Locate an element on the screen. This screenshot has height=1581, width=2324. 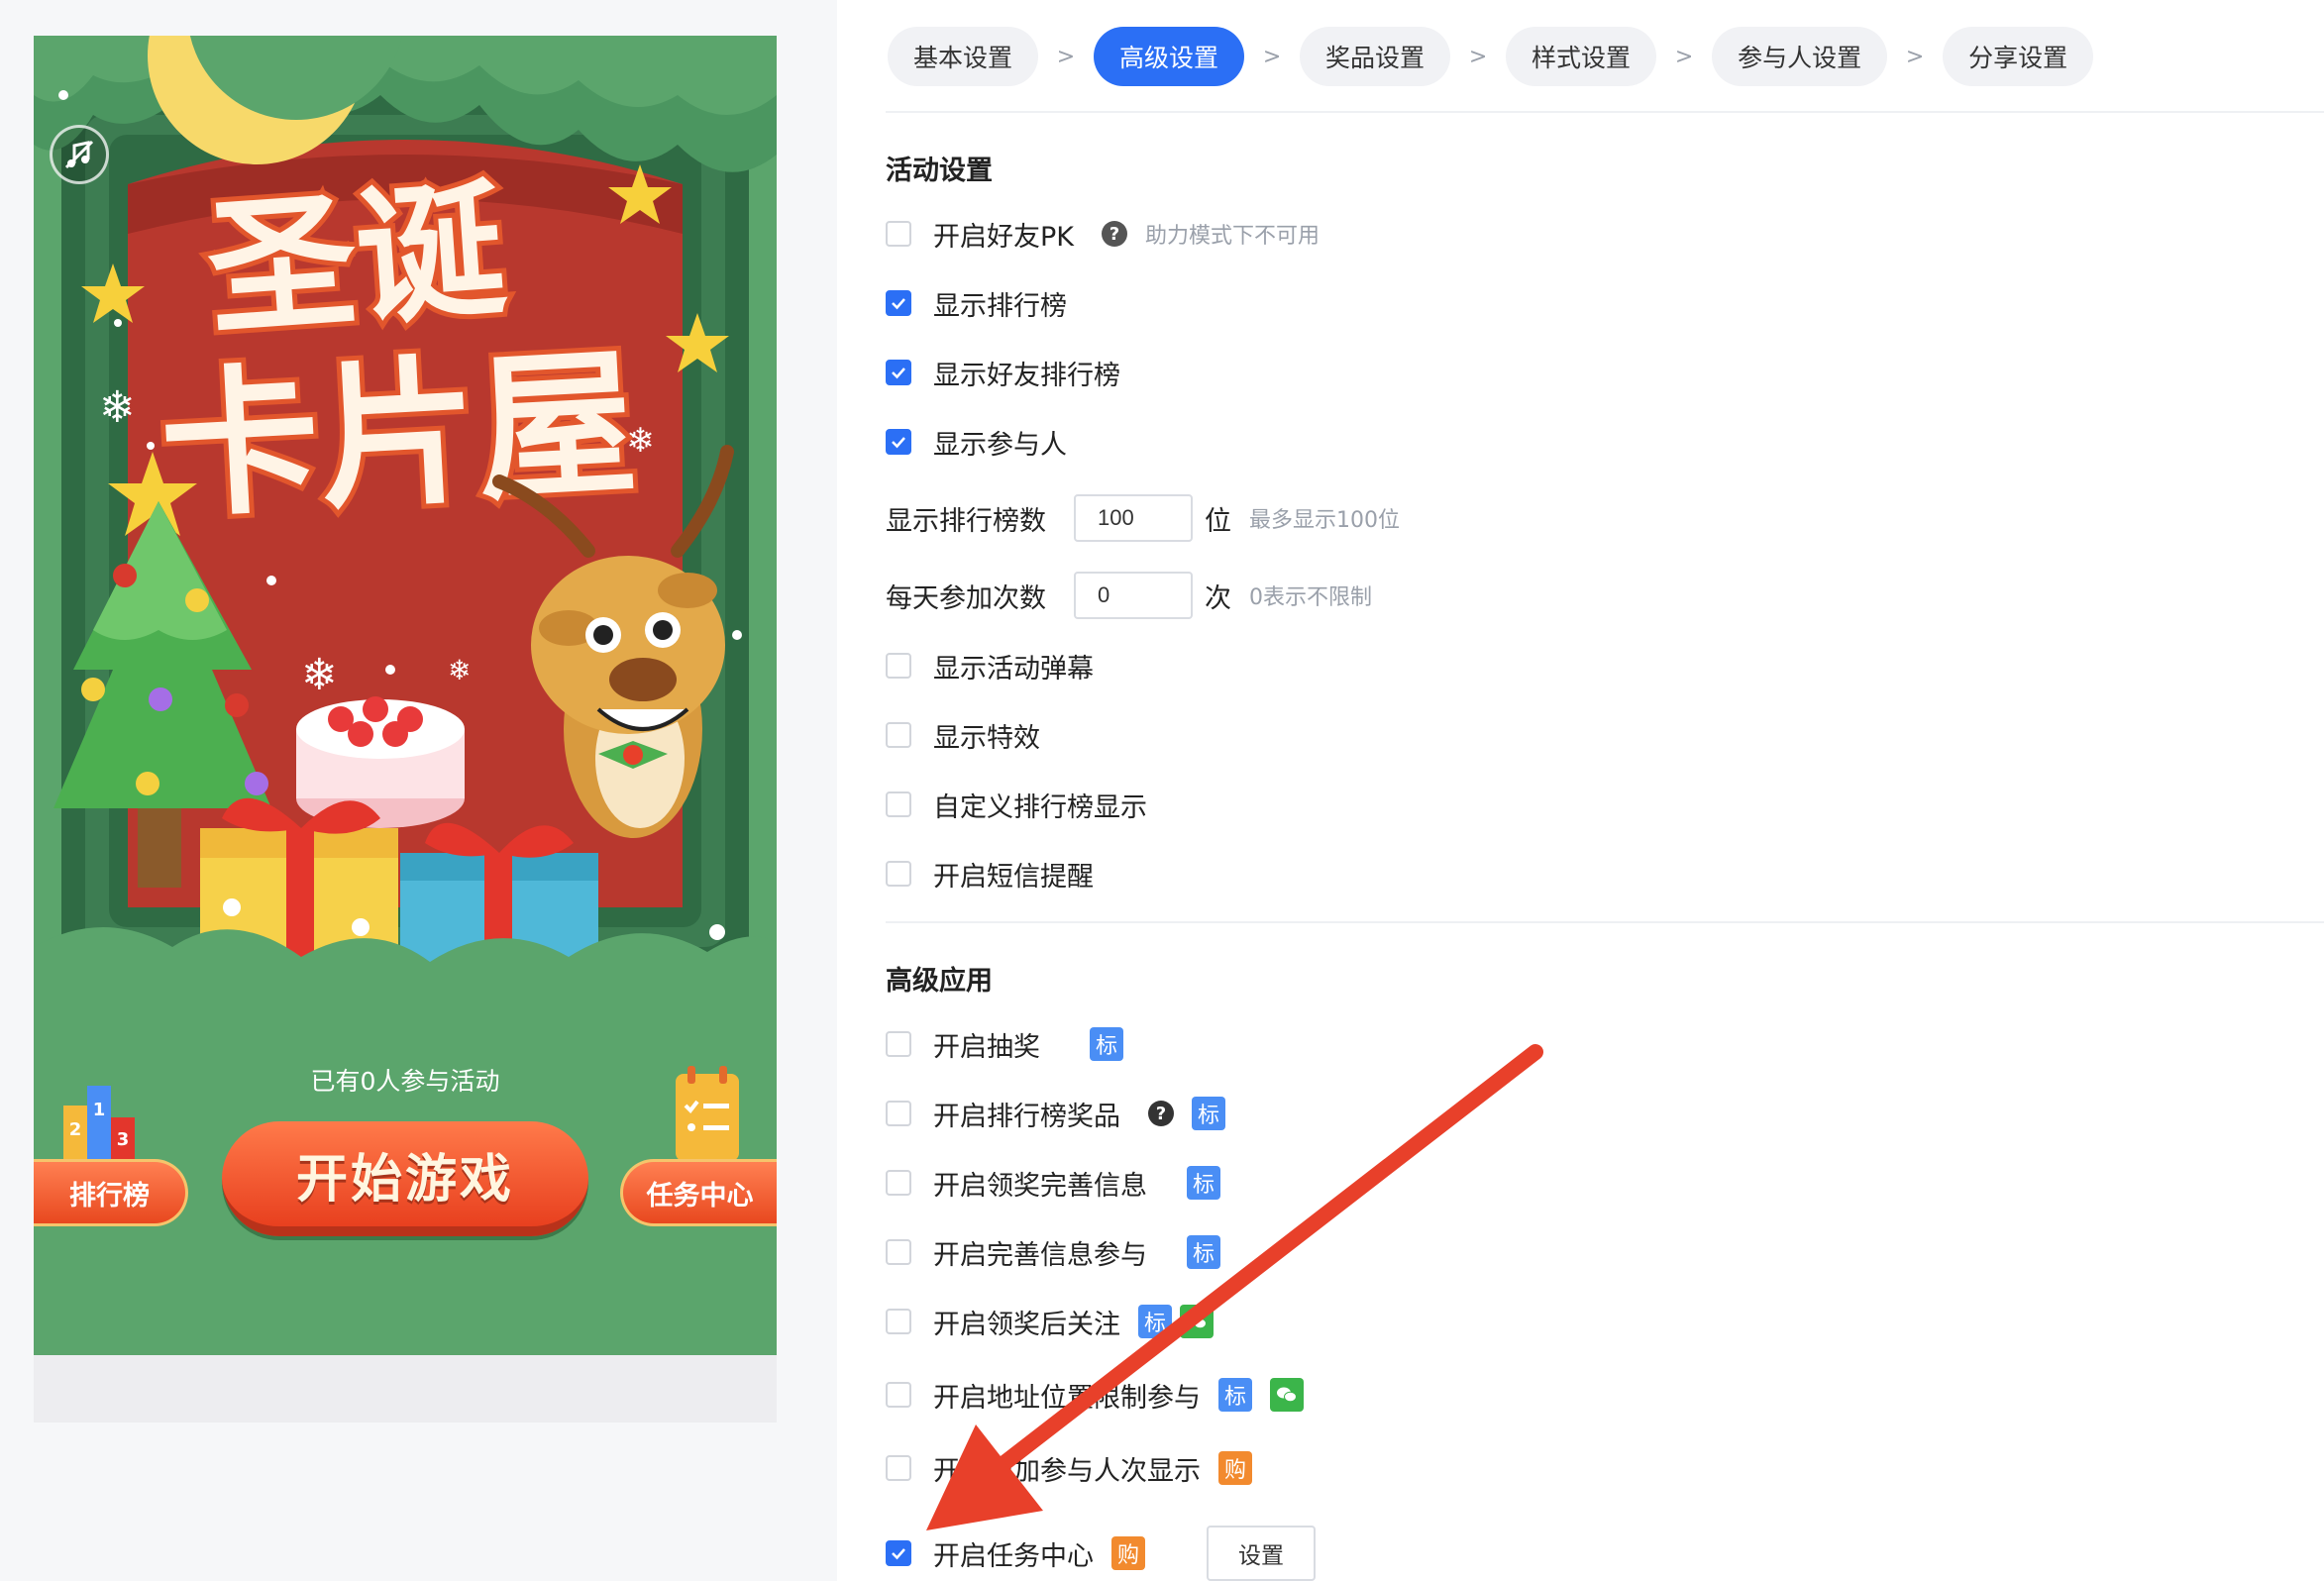
task-center-checkbox is located at coordinates (898, 1553).